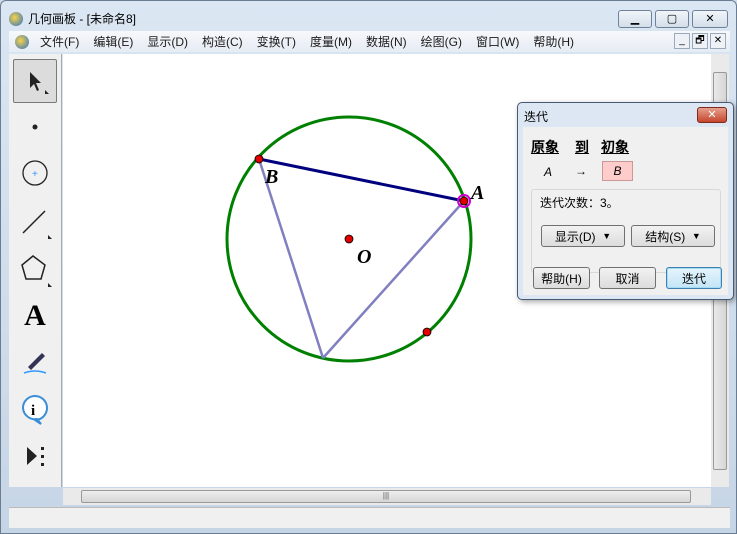 Image resolution: width=737 pixels, height=534 pixels. Describe the element at coordinates (536, 117) in the screenshot. I see `dialog-title: 迭代` at that location.